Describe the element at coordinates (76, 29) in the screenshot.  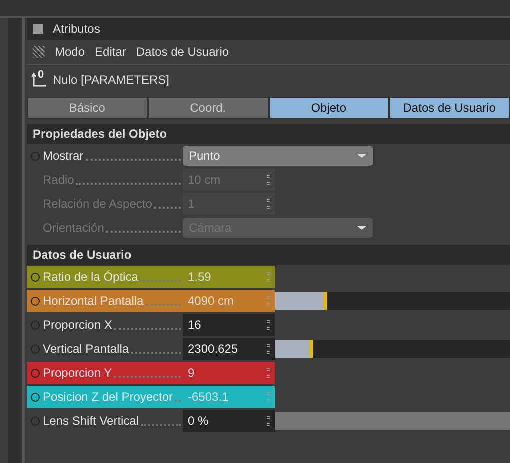
I see `panel-title: Atributos` at that location.